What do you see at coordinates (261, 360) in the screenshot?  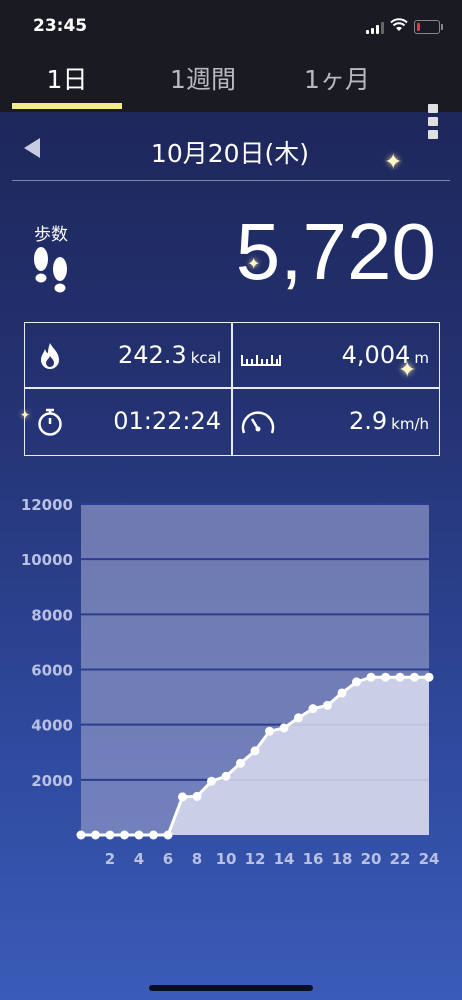 I see `ruler-icon` at bounding box center [261, 360].